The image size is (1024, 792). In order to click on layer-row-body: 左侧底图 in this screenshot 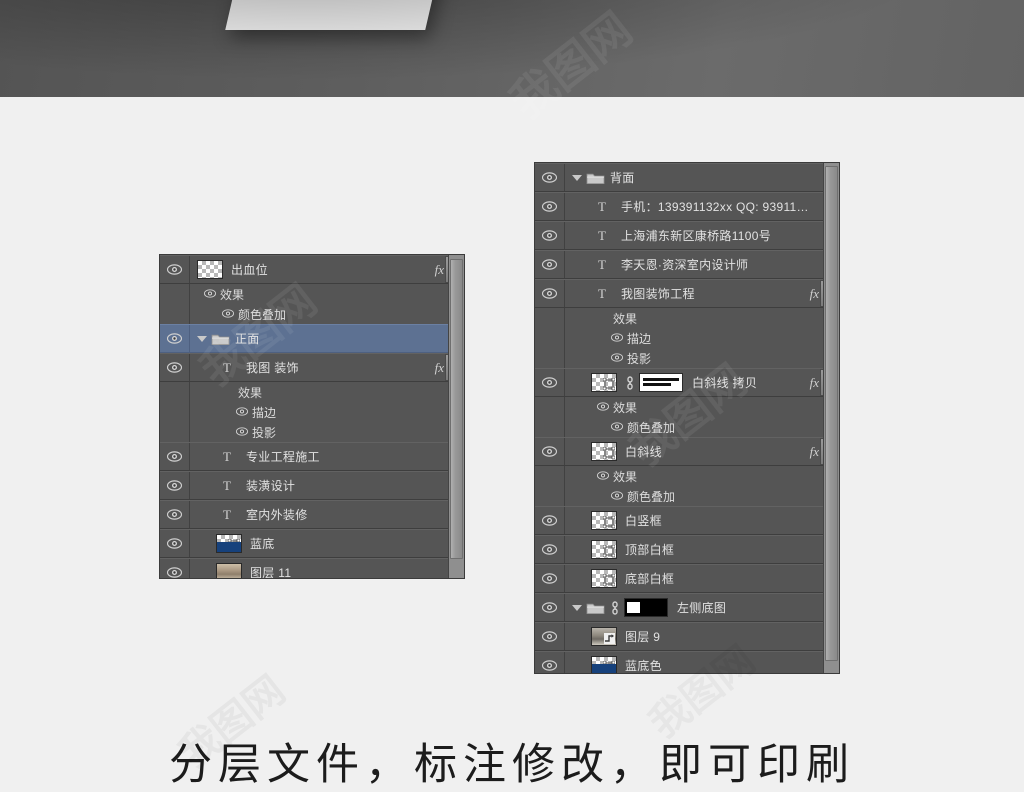, I will do `click(702, 607)`.